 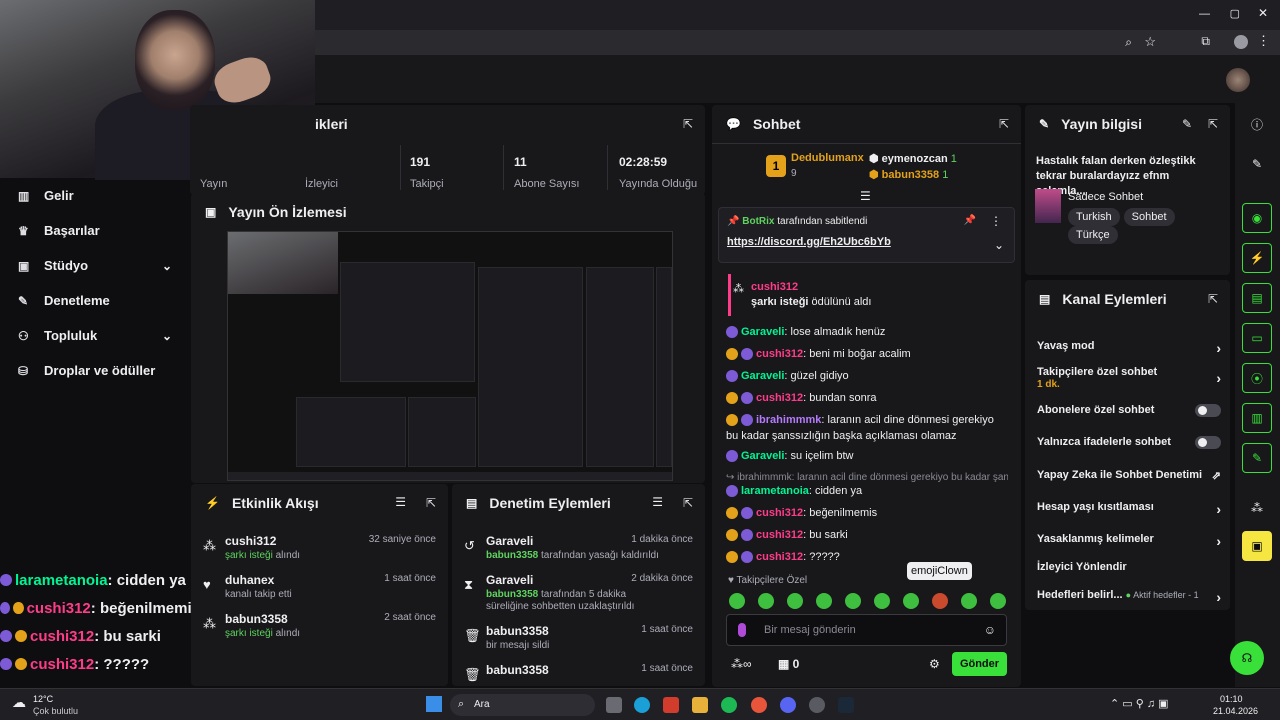 What do you see at coordinates (1235, 13) in the screenshot?
I see `maximize-icon: ▢` at bounding box center [1235, 13].